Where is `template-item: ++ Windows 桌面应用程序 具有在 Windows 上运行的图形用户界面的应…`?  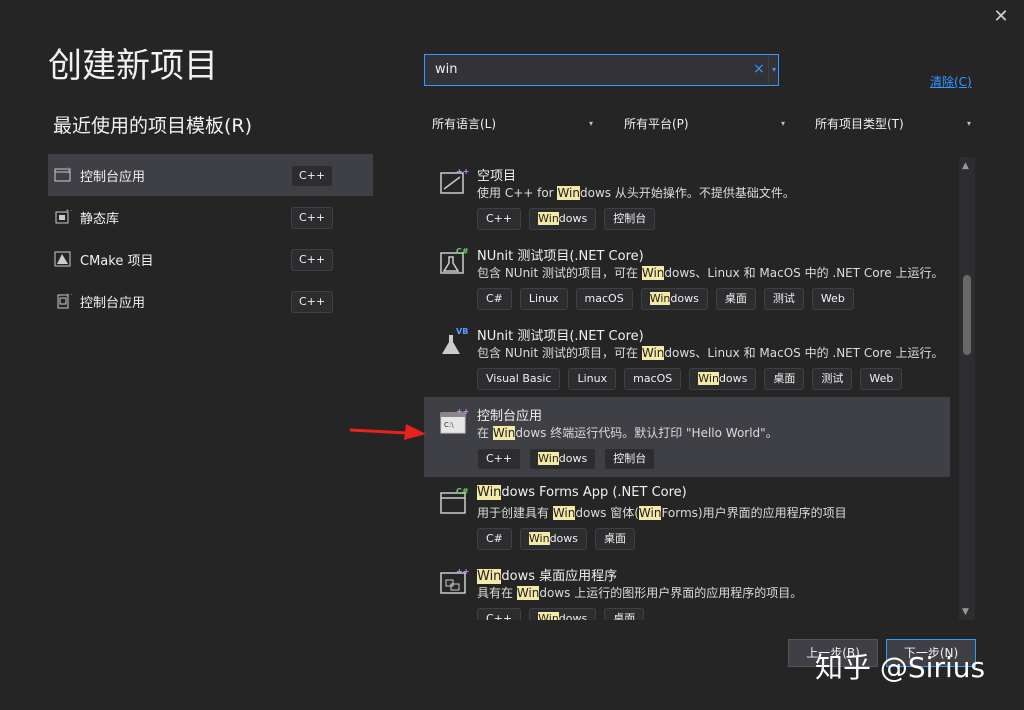
template-item: ++ Windows 桌面应用程序 具有在 Windows 上运行的图形用户界面的应… is located at coordinates (687, 588).